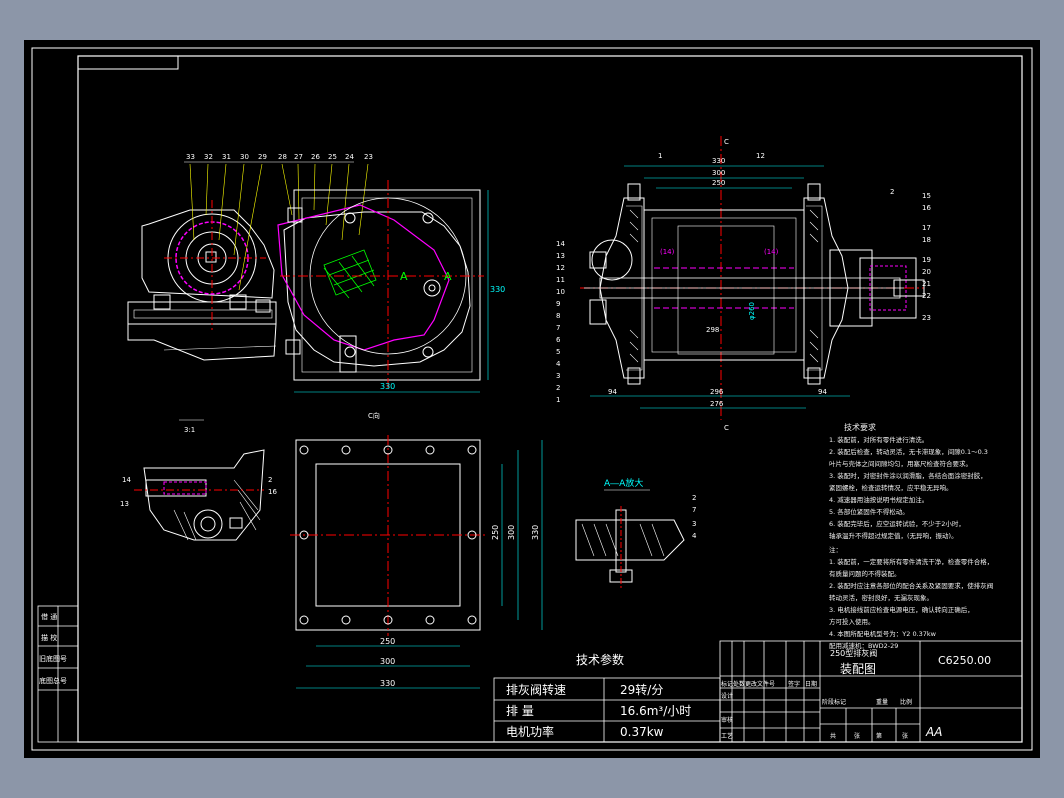 The width and height of the screenshot is (1064, 798). Describe the element at coordinates (865, 574) in the screenshot. I see `note-line-12: 有质量问题的不得装配。` at that location.